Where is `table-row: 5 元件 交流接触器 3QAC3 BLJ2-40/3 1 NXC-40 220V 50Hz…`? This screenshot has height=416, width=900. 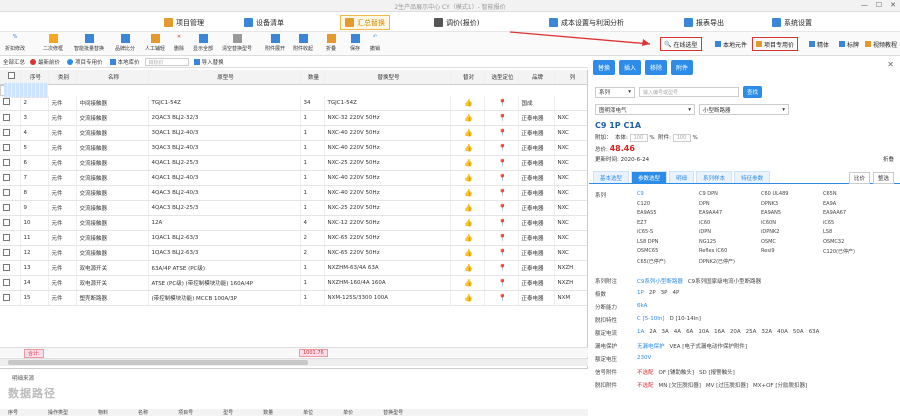
table-row: 5 元件 交流接触器 3QAC3 BLJ2-40/3 1 NXC-40 220V 50Hz… is located at coordinates (293, 148).